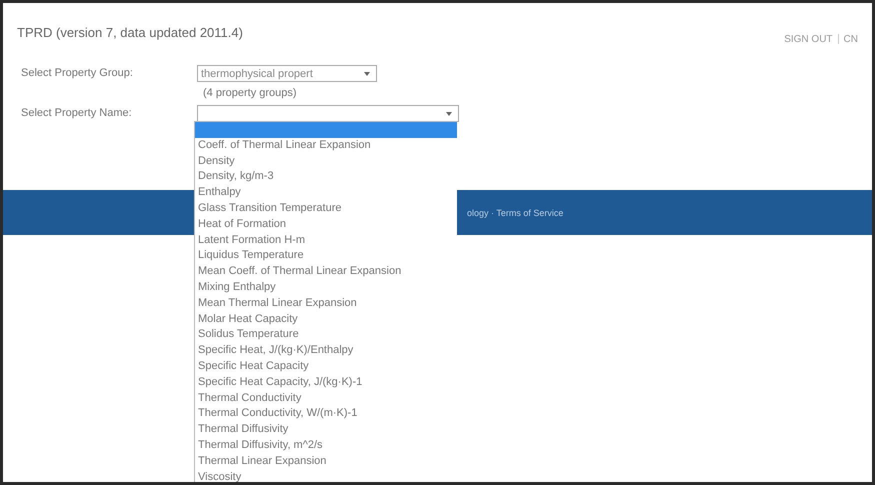 The height and width of the screenshot is (485, 875). What do you see at coordinates (326, 177) in the screenshot?
I see `dropdown-option: Density, kg/m-3` at bounding box center [326, 177].